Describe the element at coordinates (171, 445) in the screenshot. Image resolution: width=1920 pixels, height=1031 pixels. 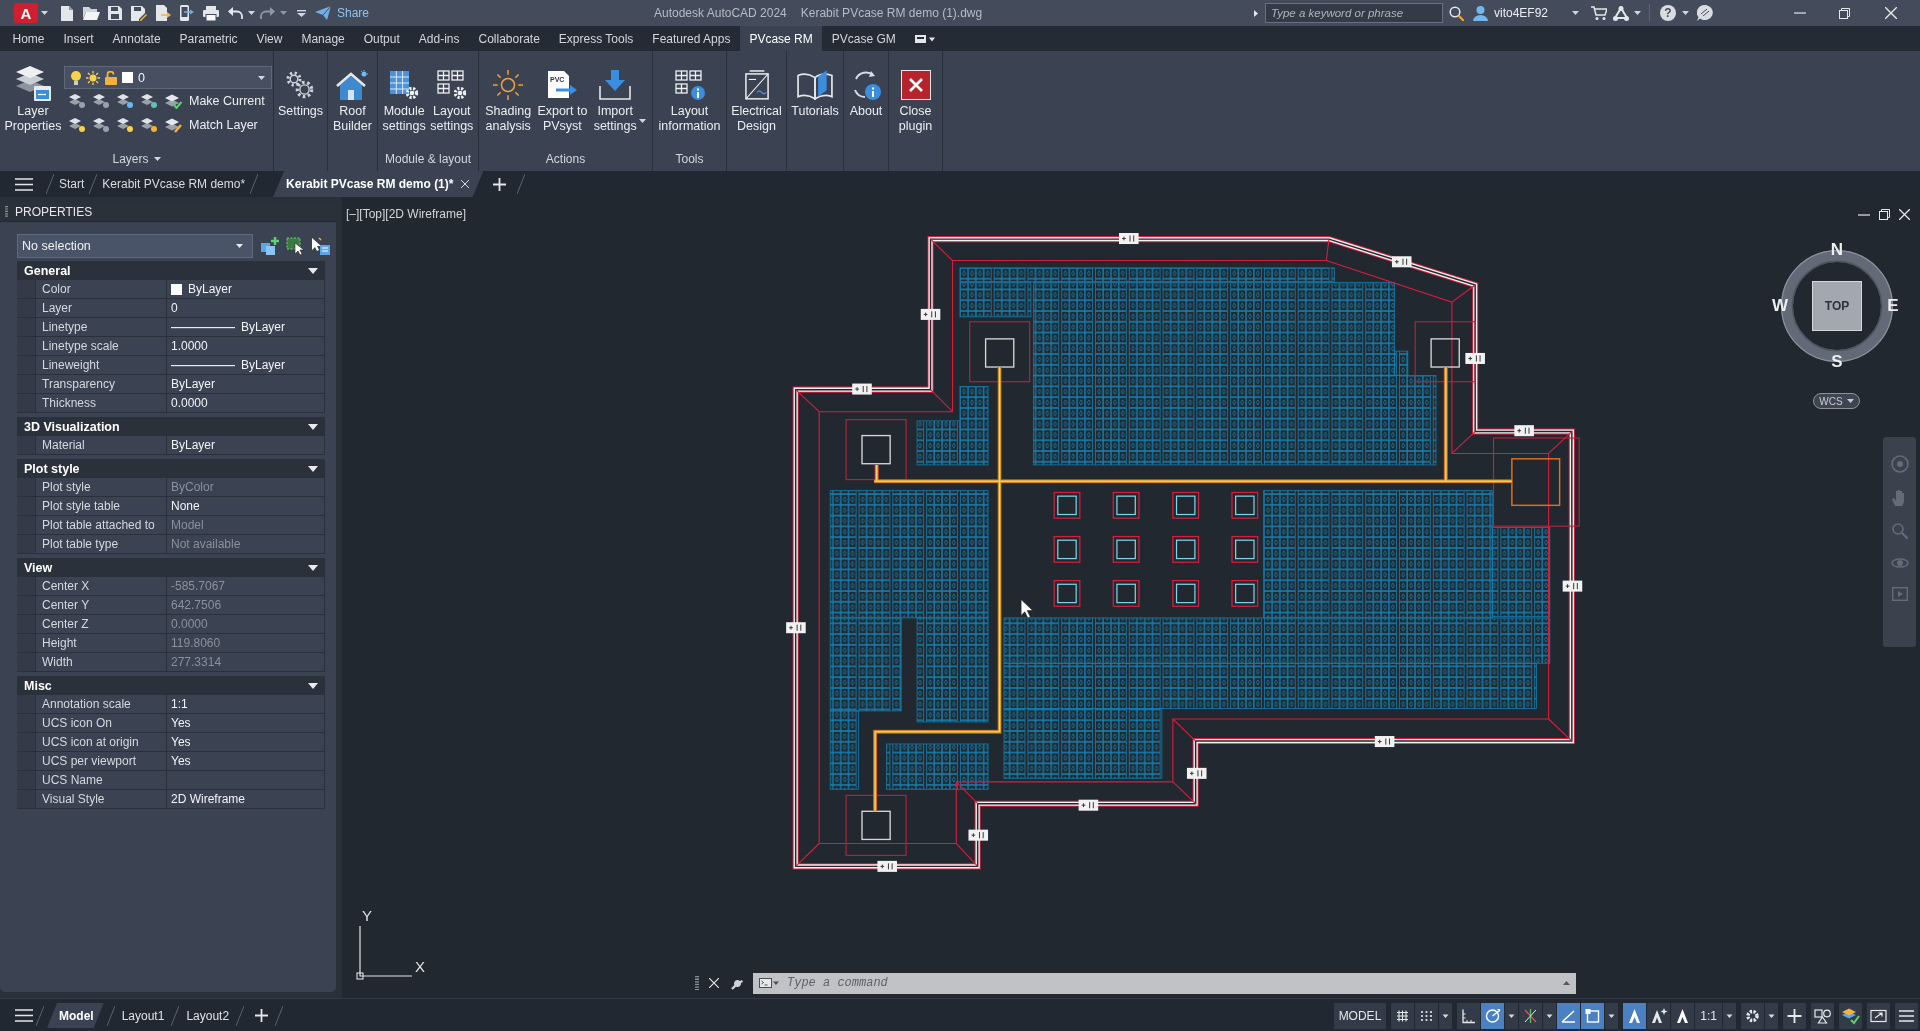
I see `property-row: Material ByLayer` at that location.